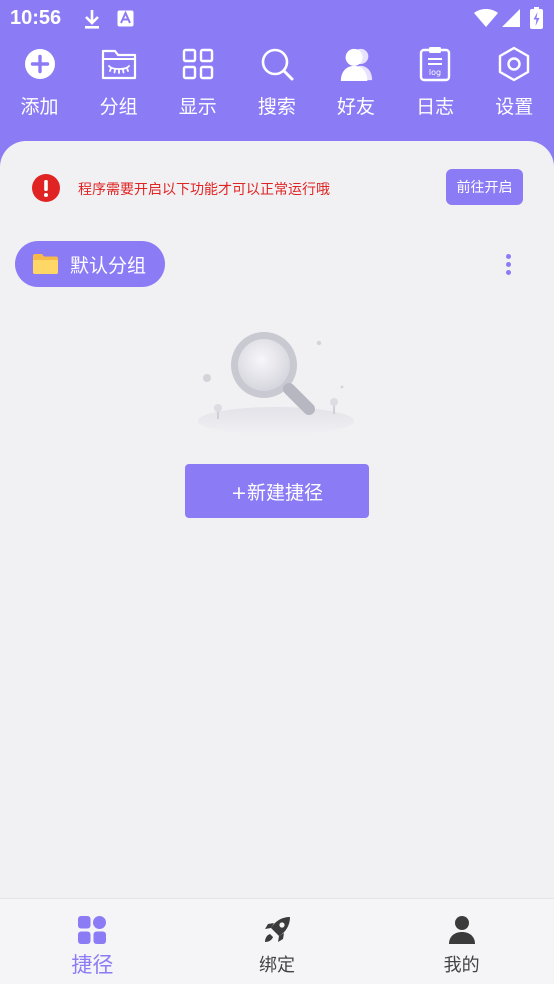 The height and width of the screenshot is (984, 554). Describe the element at coordinates (197, 88) in the screenshot. I see `toolbar-display-button: 显示` at that location.